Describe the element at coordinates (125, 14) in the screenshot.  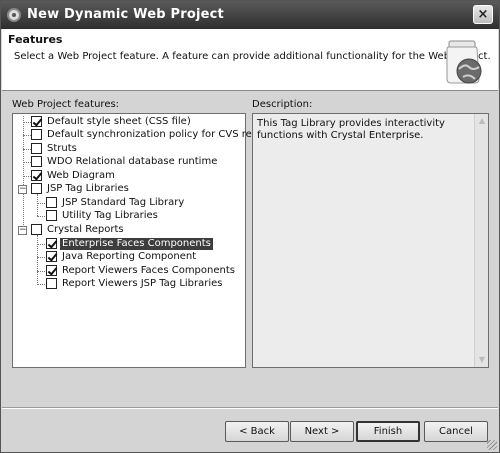
I see `window-title: New Dynamic Web Project` at that location.